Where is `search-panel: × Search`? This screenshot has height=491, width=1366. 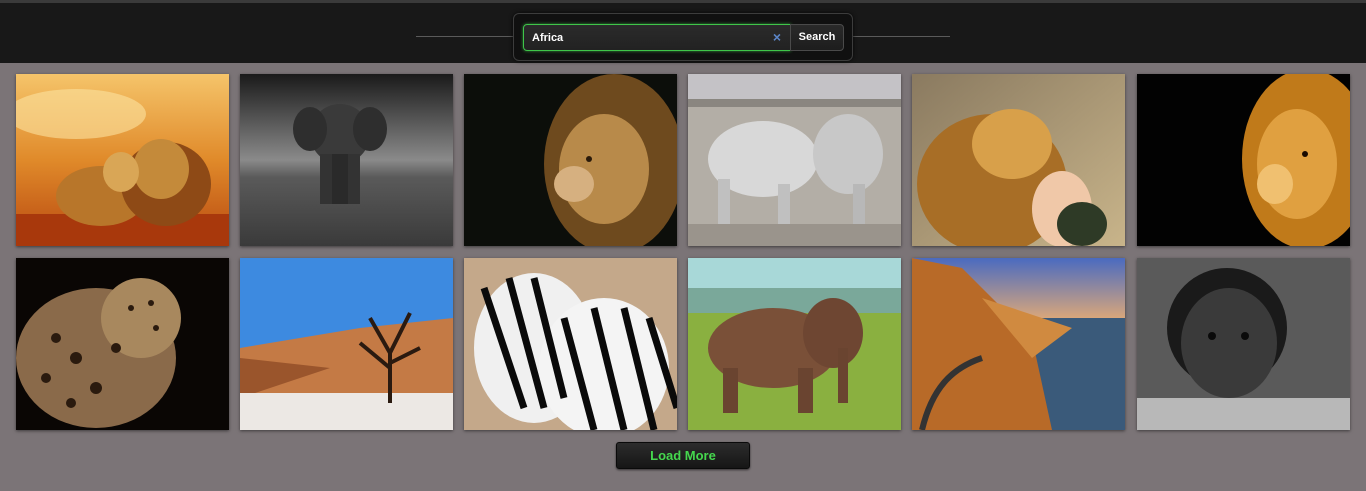
search-panel: × Search is located at coordinates (683, 37).